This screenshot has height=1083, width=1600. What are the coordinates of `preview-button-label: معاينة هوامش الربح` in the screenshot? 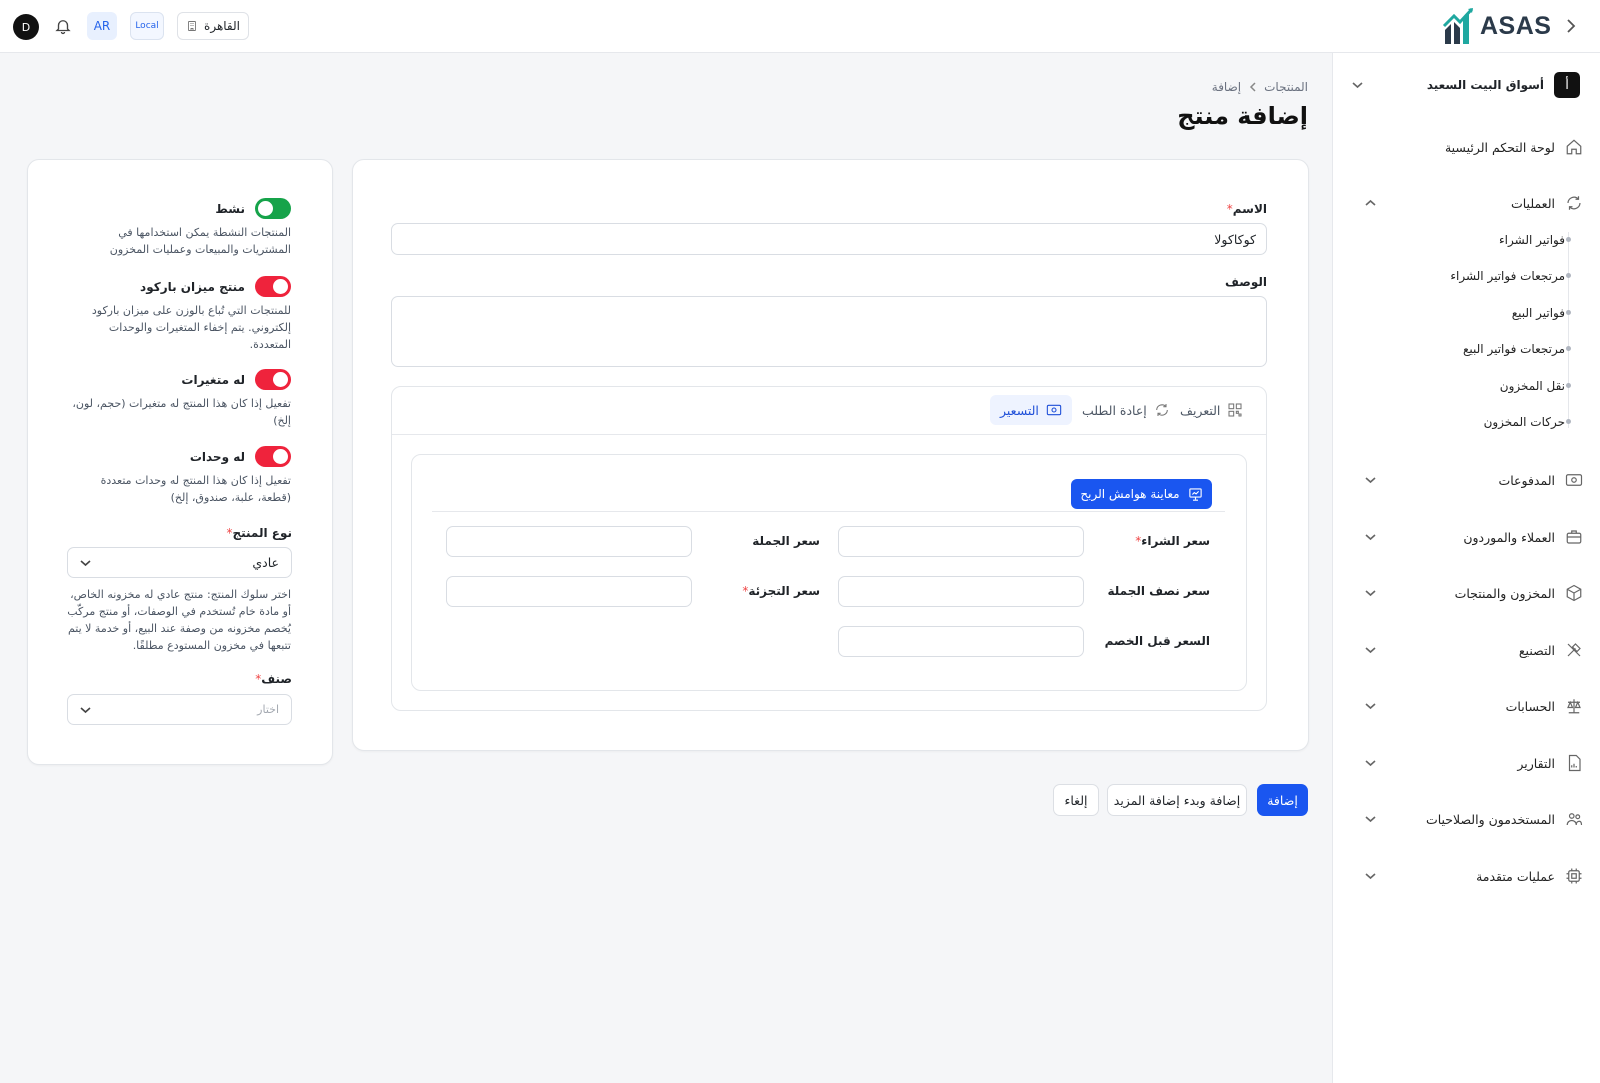 It's located at (1130, 494).